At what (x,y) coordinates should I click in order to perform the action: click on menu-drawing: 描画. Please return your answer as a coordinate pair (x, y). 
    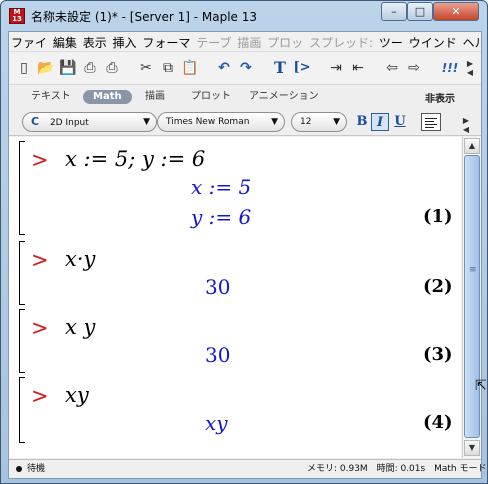
    Looking at the image, I should click on (248, 41).